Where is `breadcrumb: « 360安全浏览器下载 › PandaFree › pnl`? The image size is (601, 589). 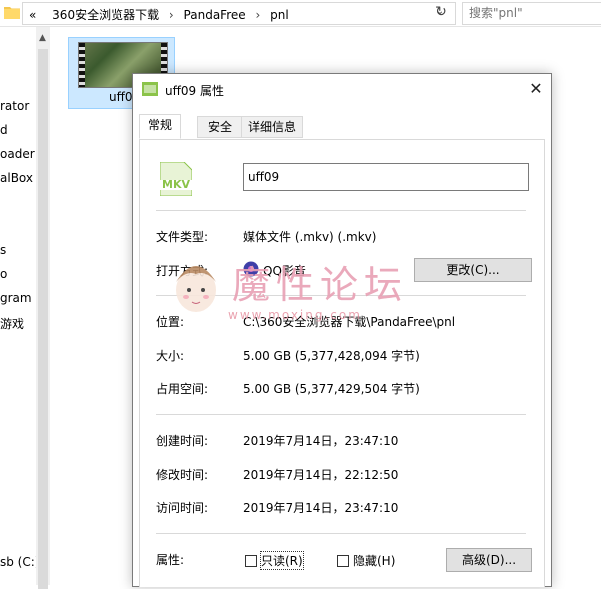 breadcrumb: « 360安全浏览器下载 › PandaFree › pnl is located at coordinates (159, 14).